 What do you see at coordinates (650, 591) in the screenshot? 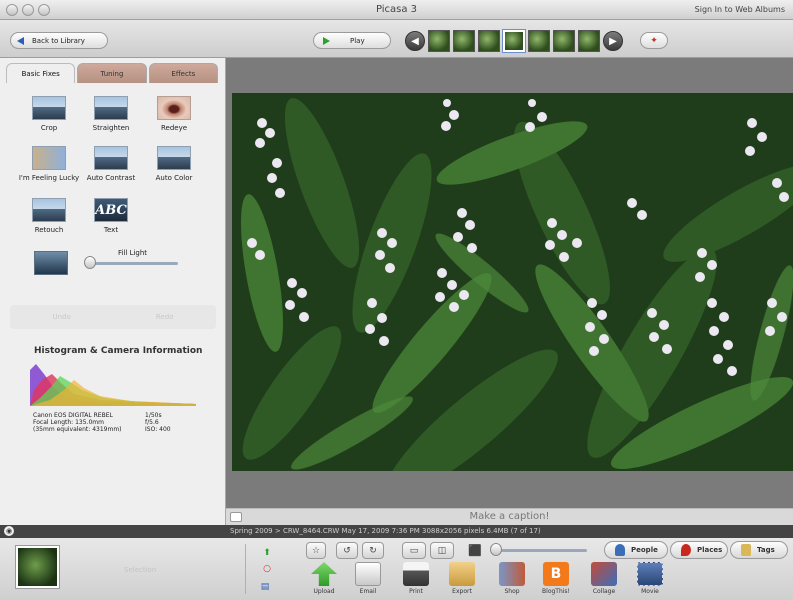
I see `movie-label: Movie` at bounding box center [650, 591].